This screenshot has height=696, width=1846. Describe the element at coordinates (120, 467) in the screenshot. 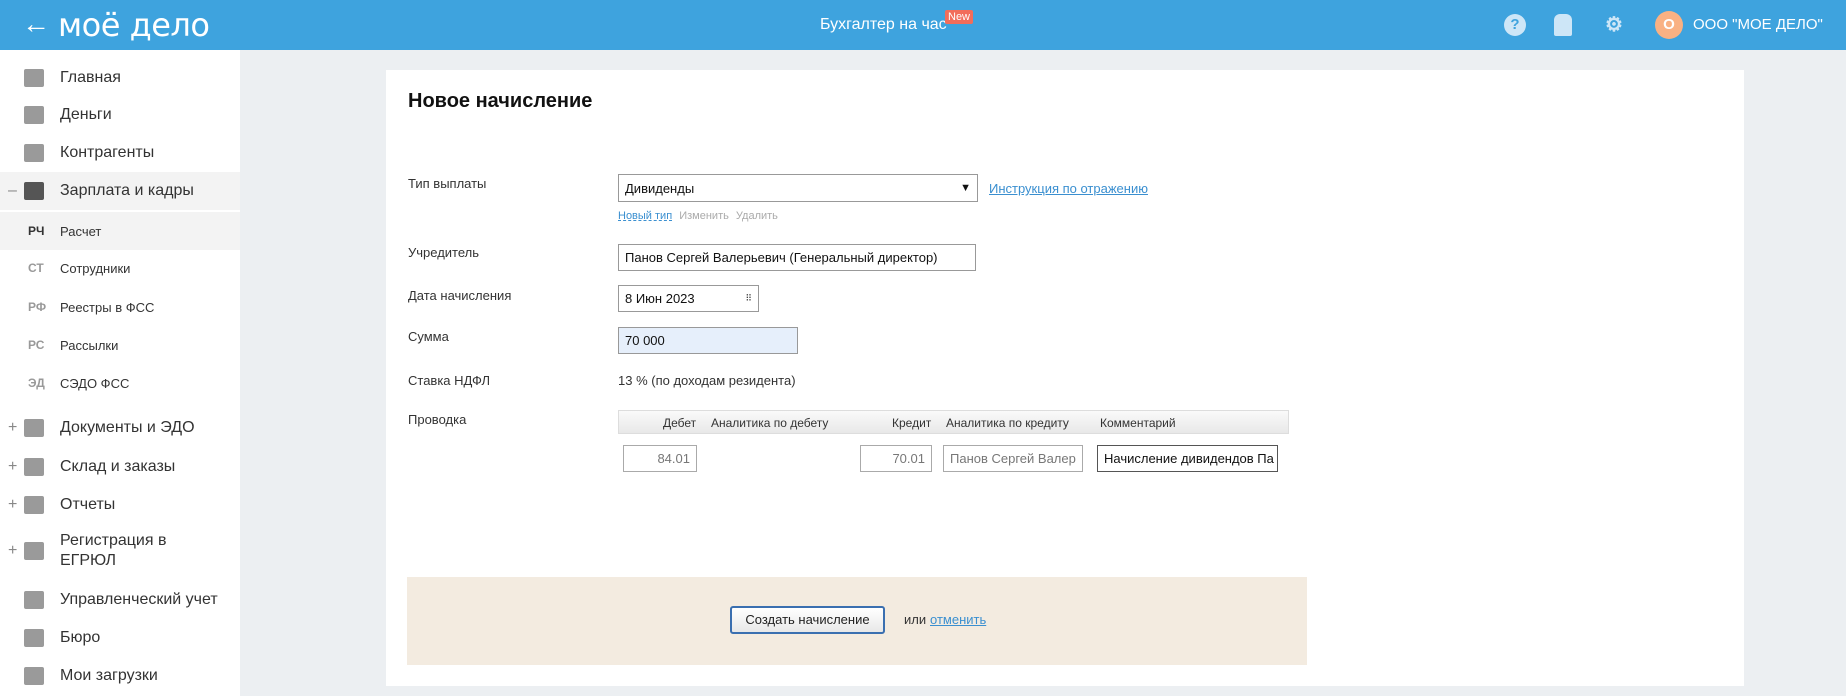

I see `sidebar-item-warehouse: + Склад и заказы` at that location.